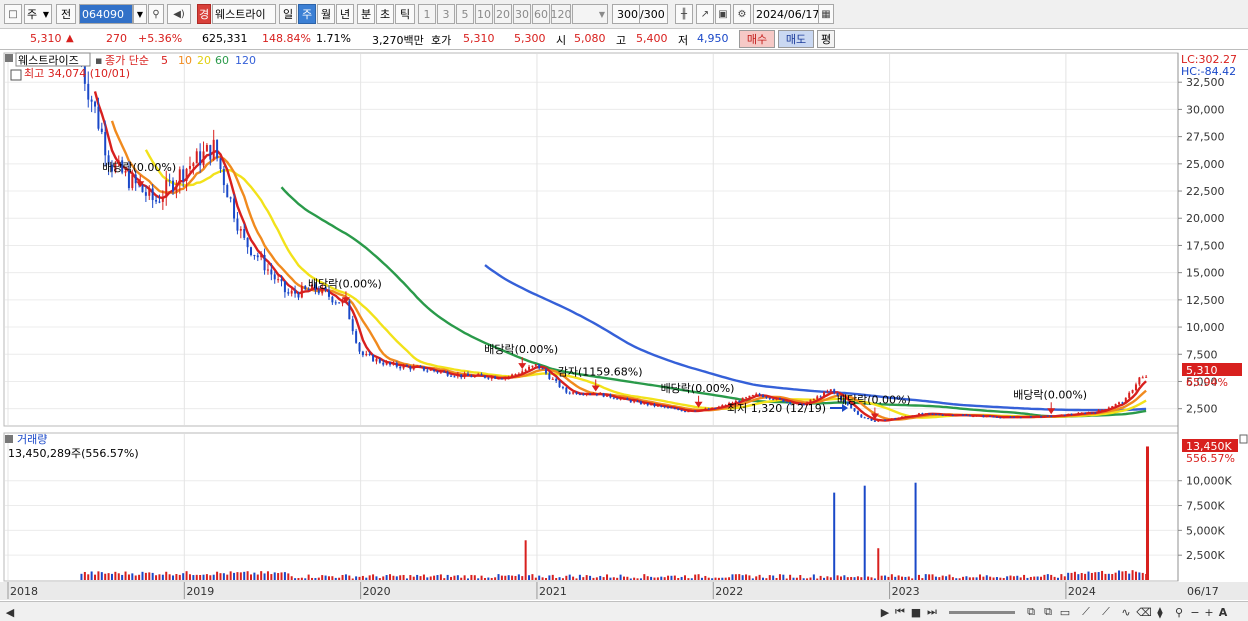 Image resolution: width=1248 pixels, height=621 pixels. What do you see at coordinates (385, 14) in the screenshot?
I see `period-second-button: 초` at bounding box center [385, 14].